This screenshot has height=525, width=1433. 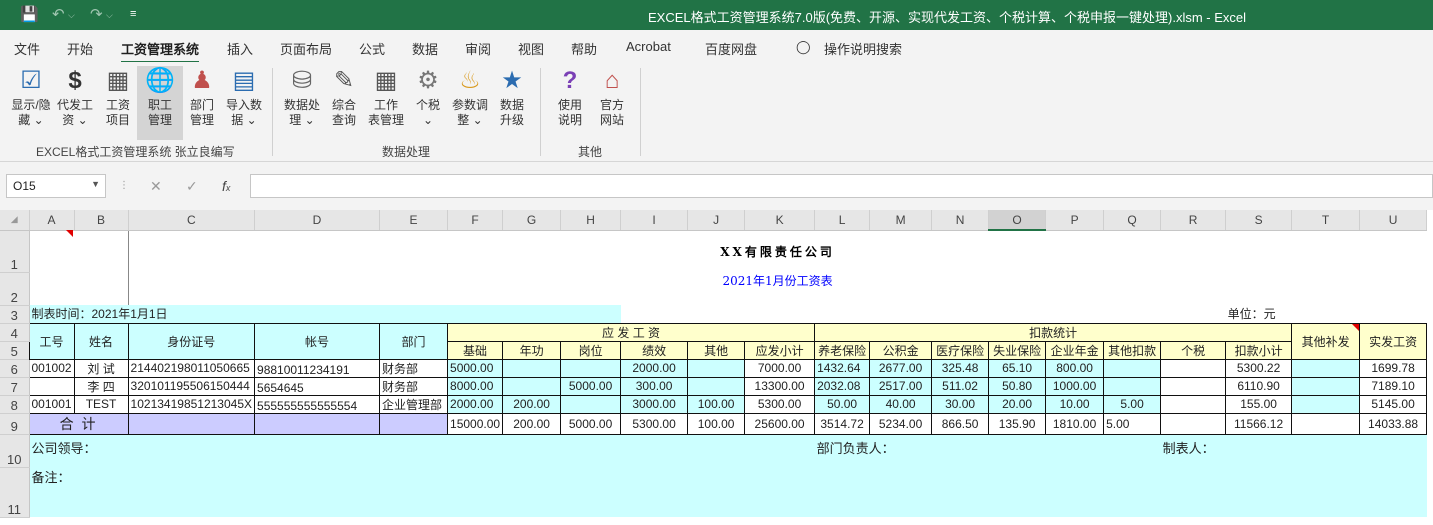 What do you see at coordinates (101, 220) in the screenshot?
I see `column-header: B` at bounding box center [101, 220].